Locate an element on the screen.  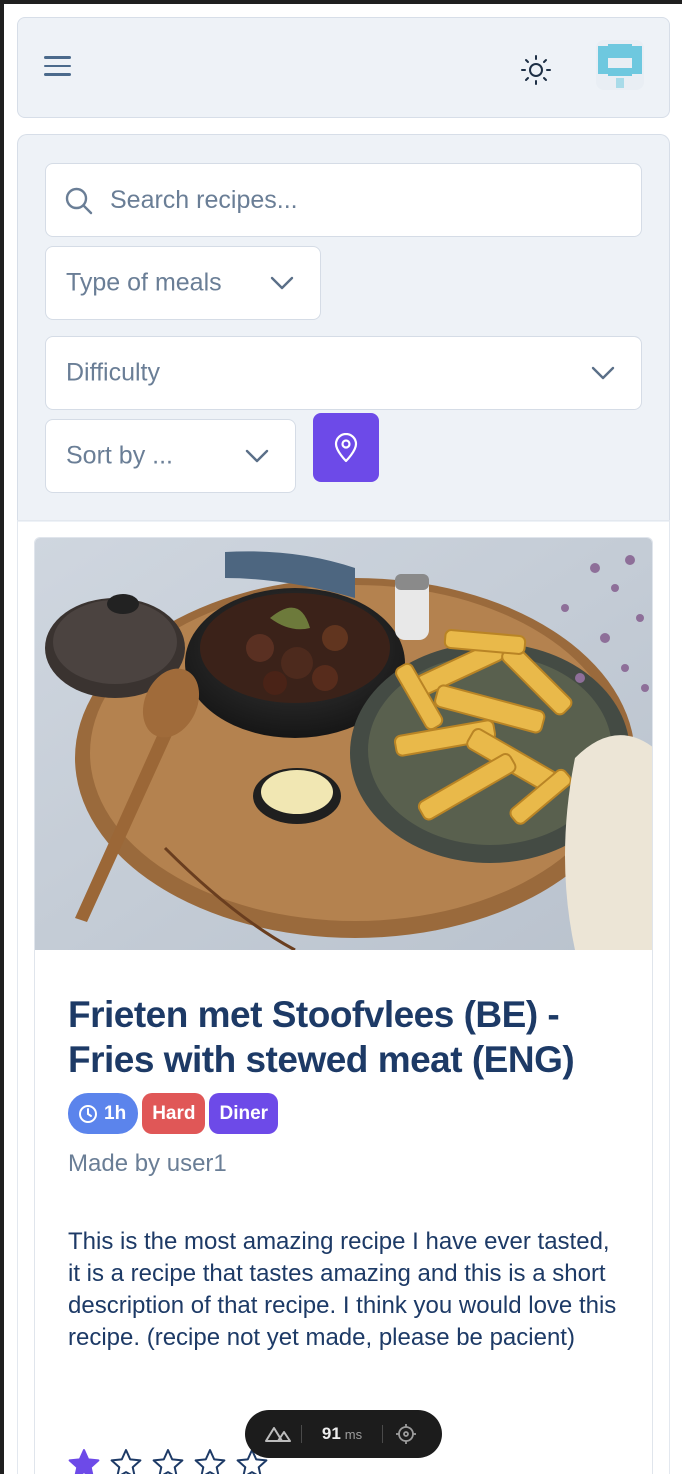
time-value: 1h is located at coordinates (115, 1113).